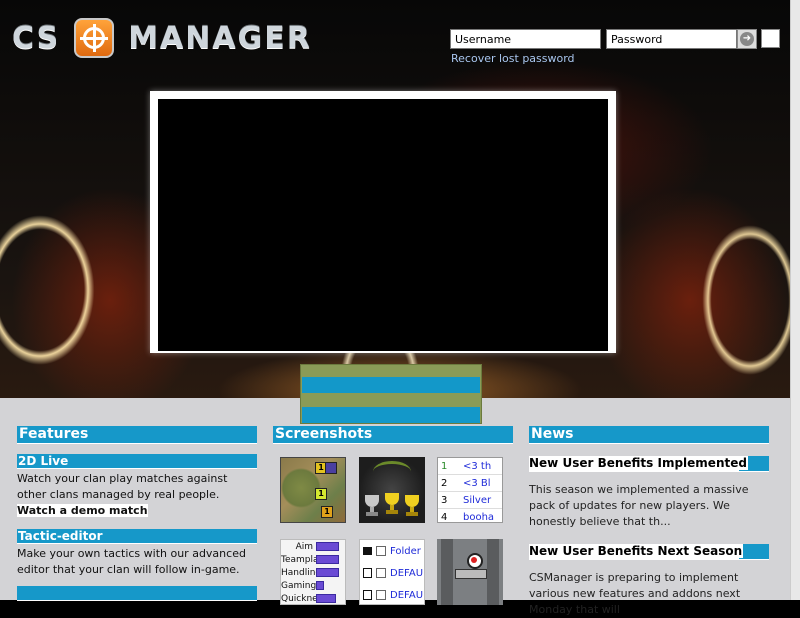 Image resolution: width=800 pixels, height=618 pixels. Describe the element at coordinates (525, 39) in the screenshot. I see `username-input` at that location.